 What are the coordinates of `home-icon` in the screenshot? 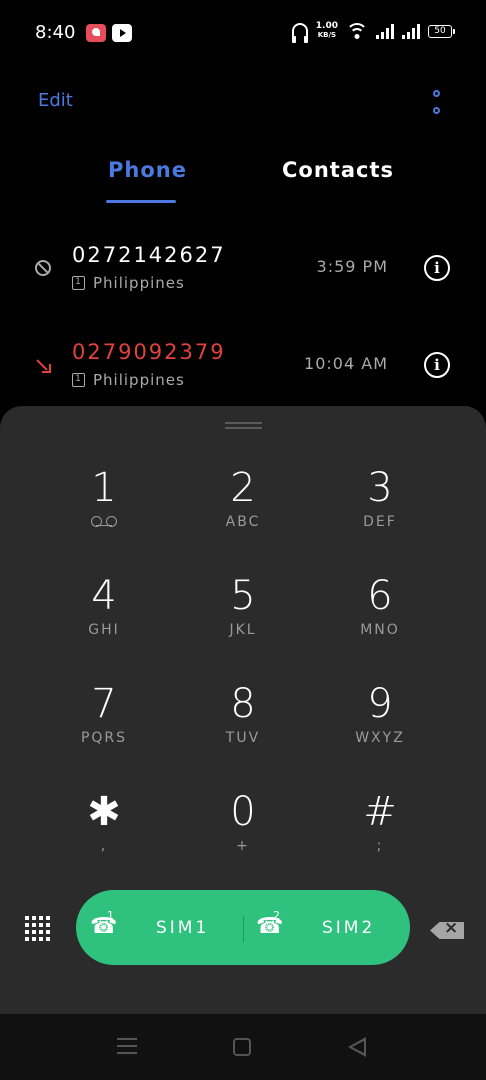 It's located at (242, 1047).